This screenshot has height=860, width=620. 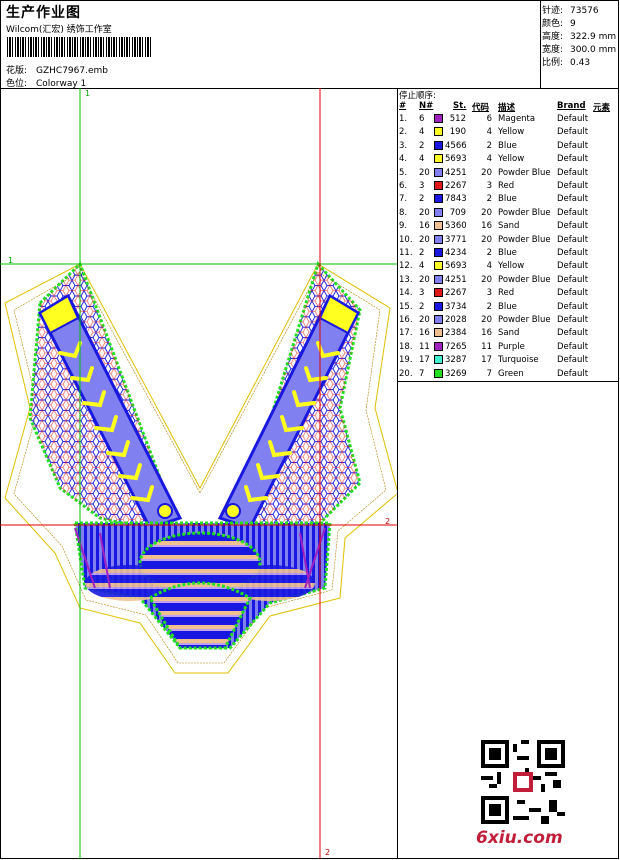 What do you see at coordinates (406, 279) in the screenshot?
I see `row-number: 13.` at bounding box center [406, 279].